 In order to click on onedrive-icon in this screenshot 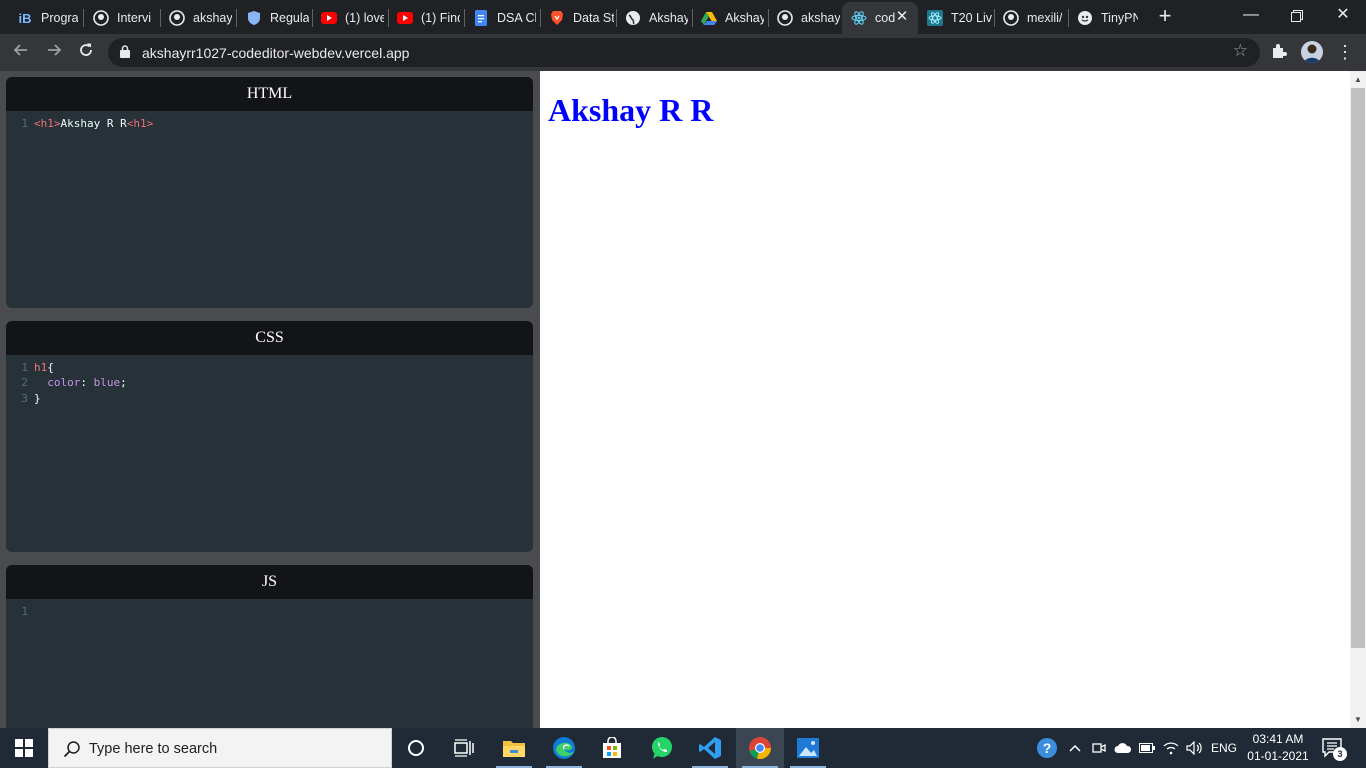, I will do `click(1123, 748)`.